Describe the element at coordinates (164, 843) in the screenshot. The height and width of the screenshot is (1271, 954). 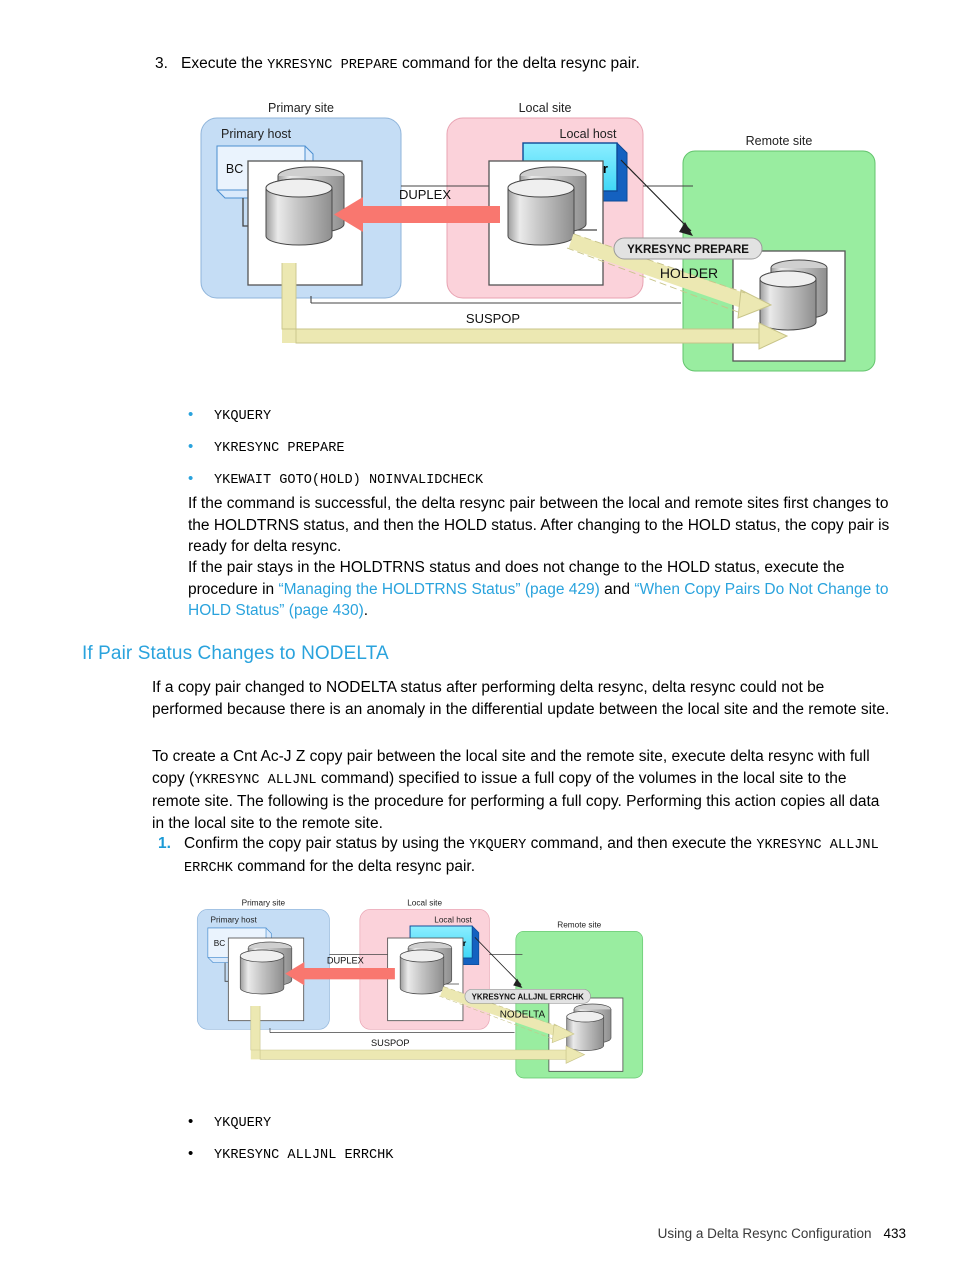
I see `step-1-number: 1.` at that location.